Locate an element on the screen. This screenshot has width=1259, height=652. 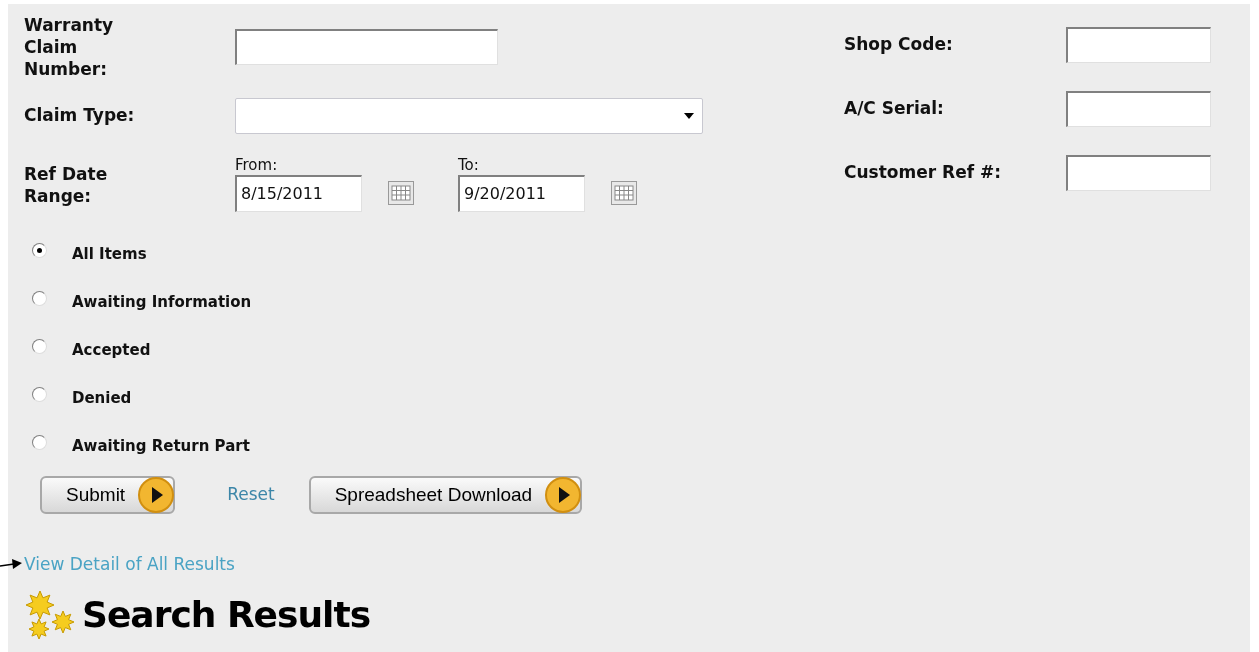
field-label: Claim Type: is located at coordinates (80, 116).